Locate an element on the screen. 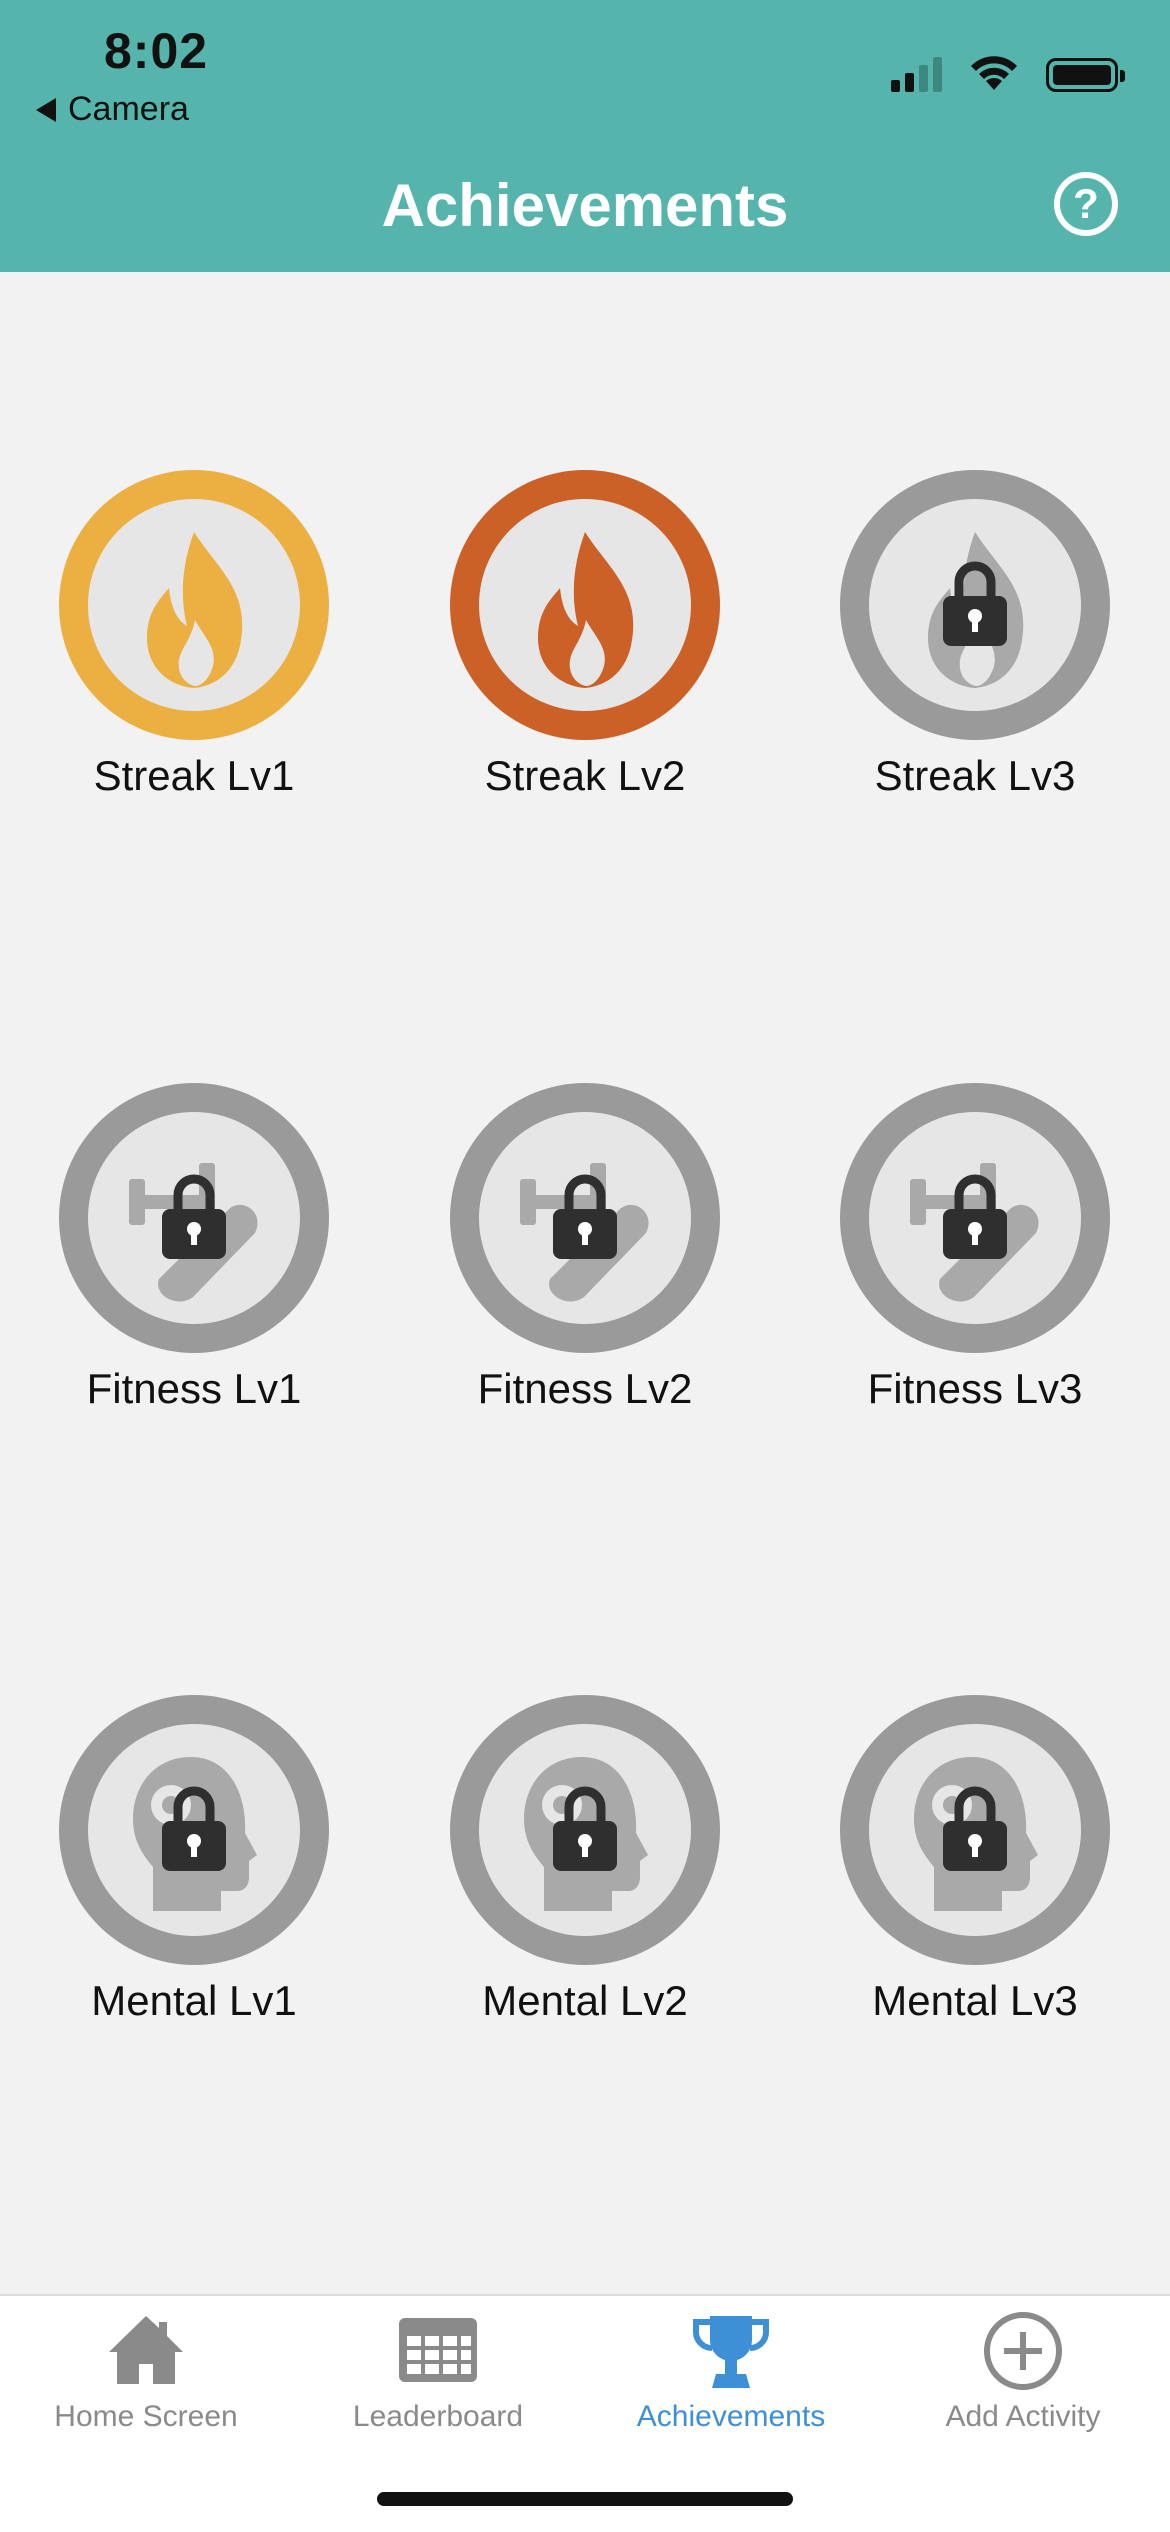  tab-home-screen: Home Screen is located at coordinates (146, 2381).